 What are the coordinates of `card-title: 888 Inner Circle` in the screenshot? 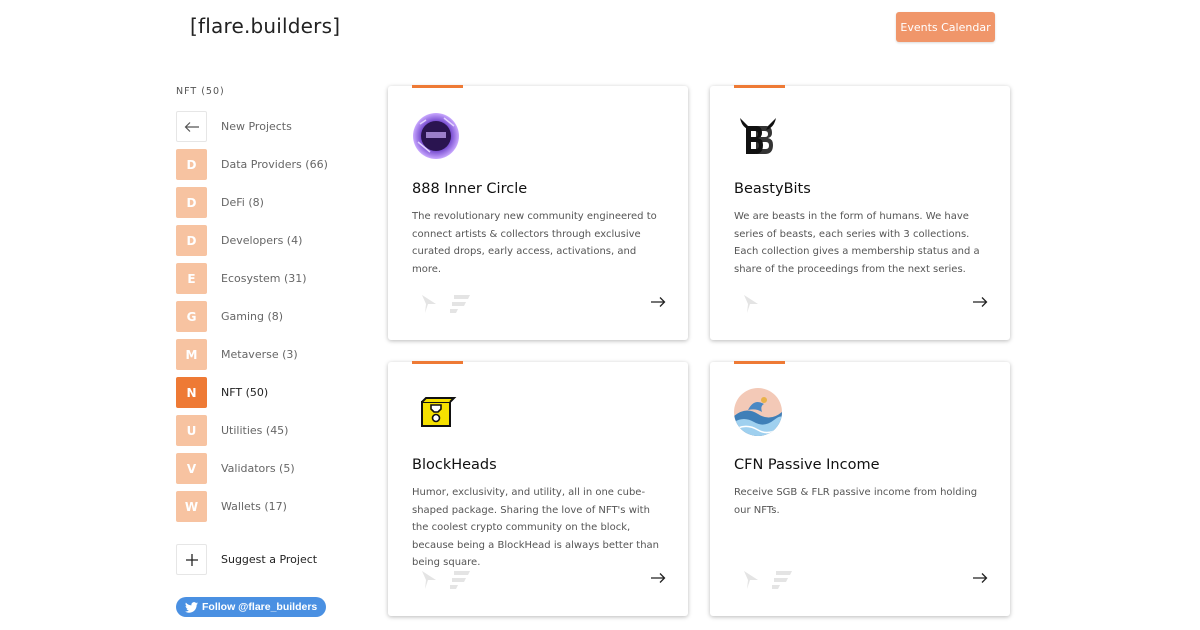 It's located at (470, 189).